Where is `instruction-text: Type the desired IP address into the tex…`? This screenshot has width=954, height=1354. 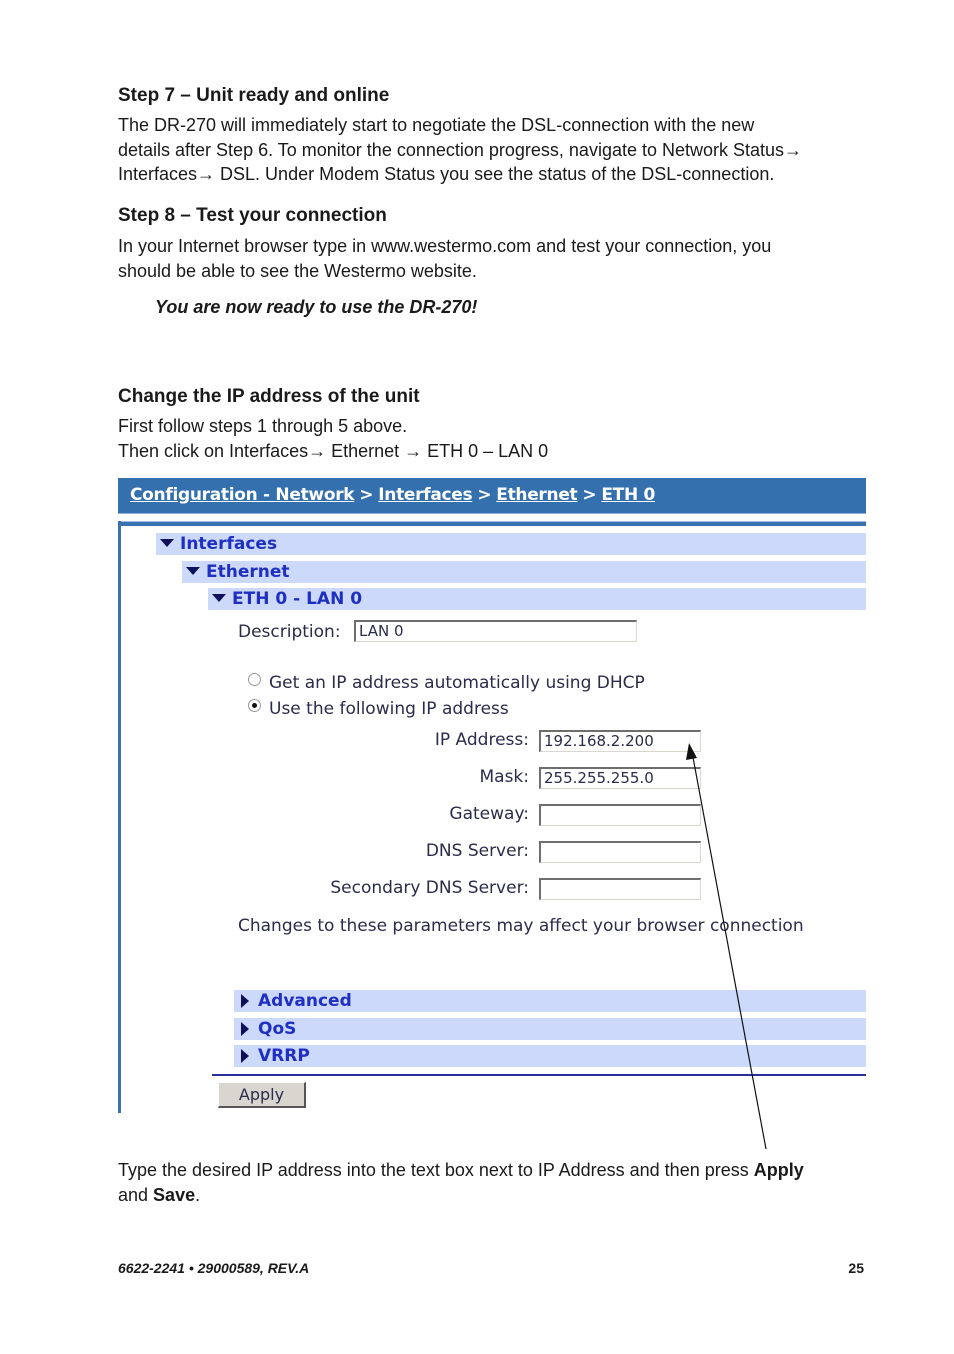 instruction-text: Type the desired IP address into the tex… is located at coordinates (493, 1182).